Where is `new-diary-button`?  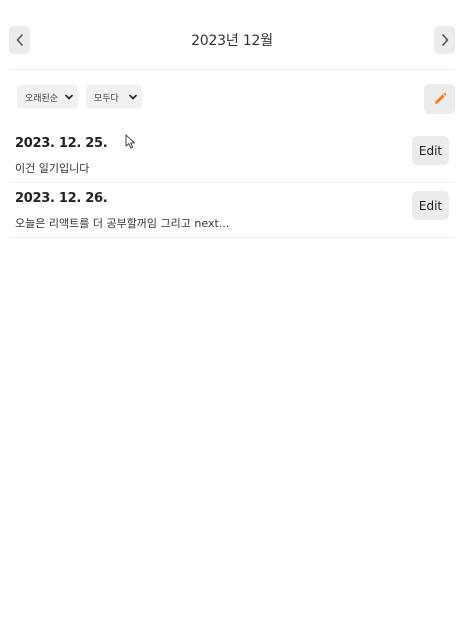
new-diary-button is located at coordinates (439, 99).